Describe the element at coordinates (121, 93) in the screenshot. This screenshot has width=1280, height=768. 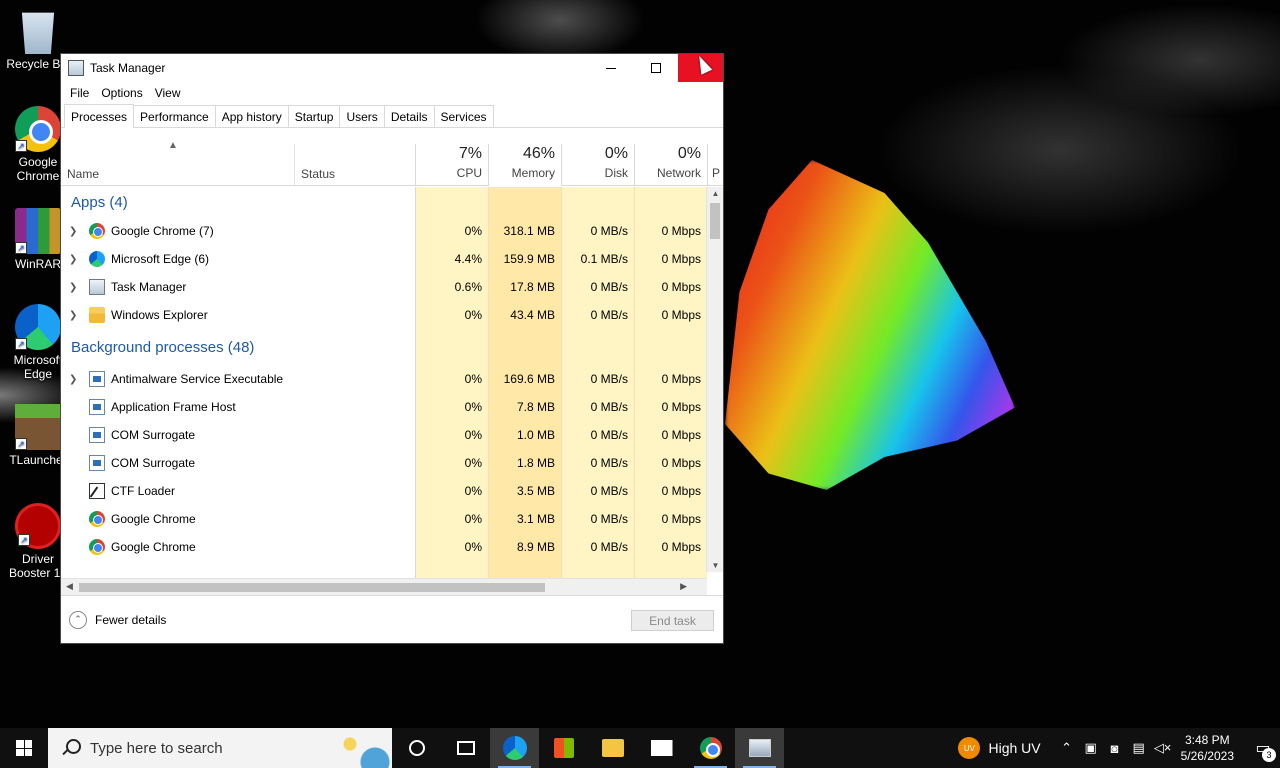
I see `menu-options: Options` at that location.